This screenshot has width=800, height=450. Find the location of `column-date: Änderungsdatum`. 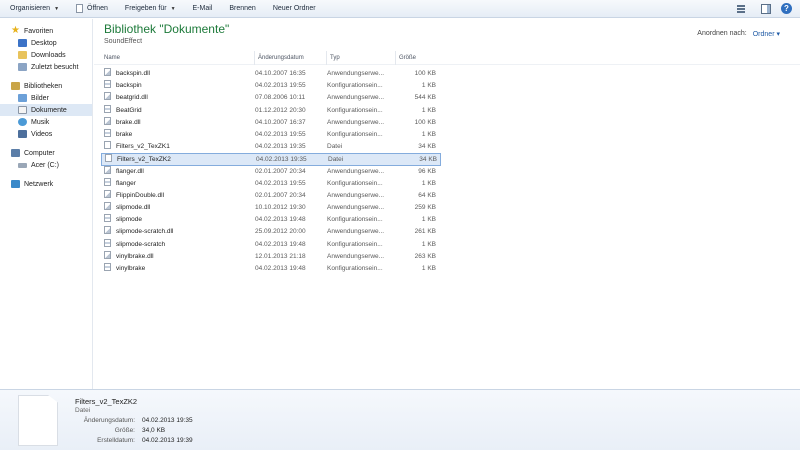

column-date: Änderungsdatum is located at coordinates (289, 58).